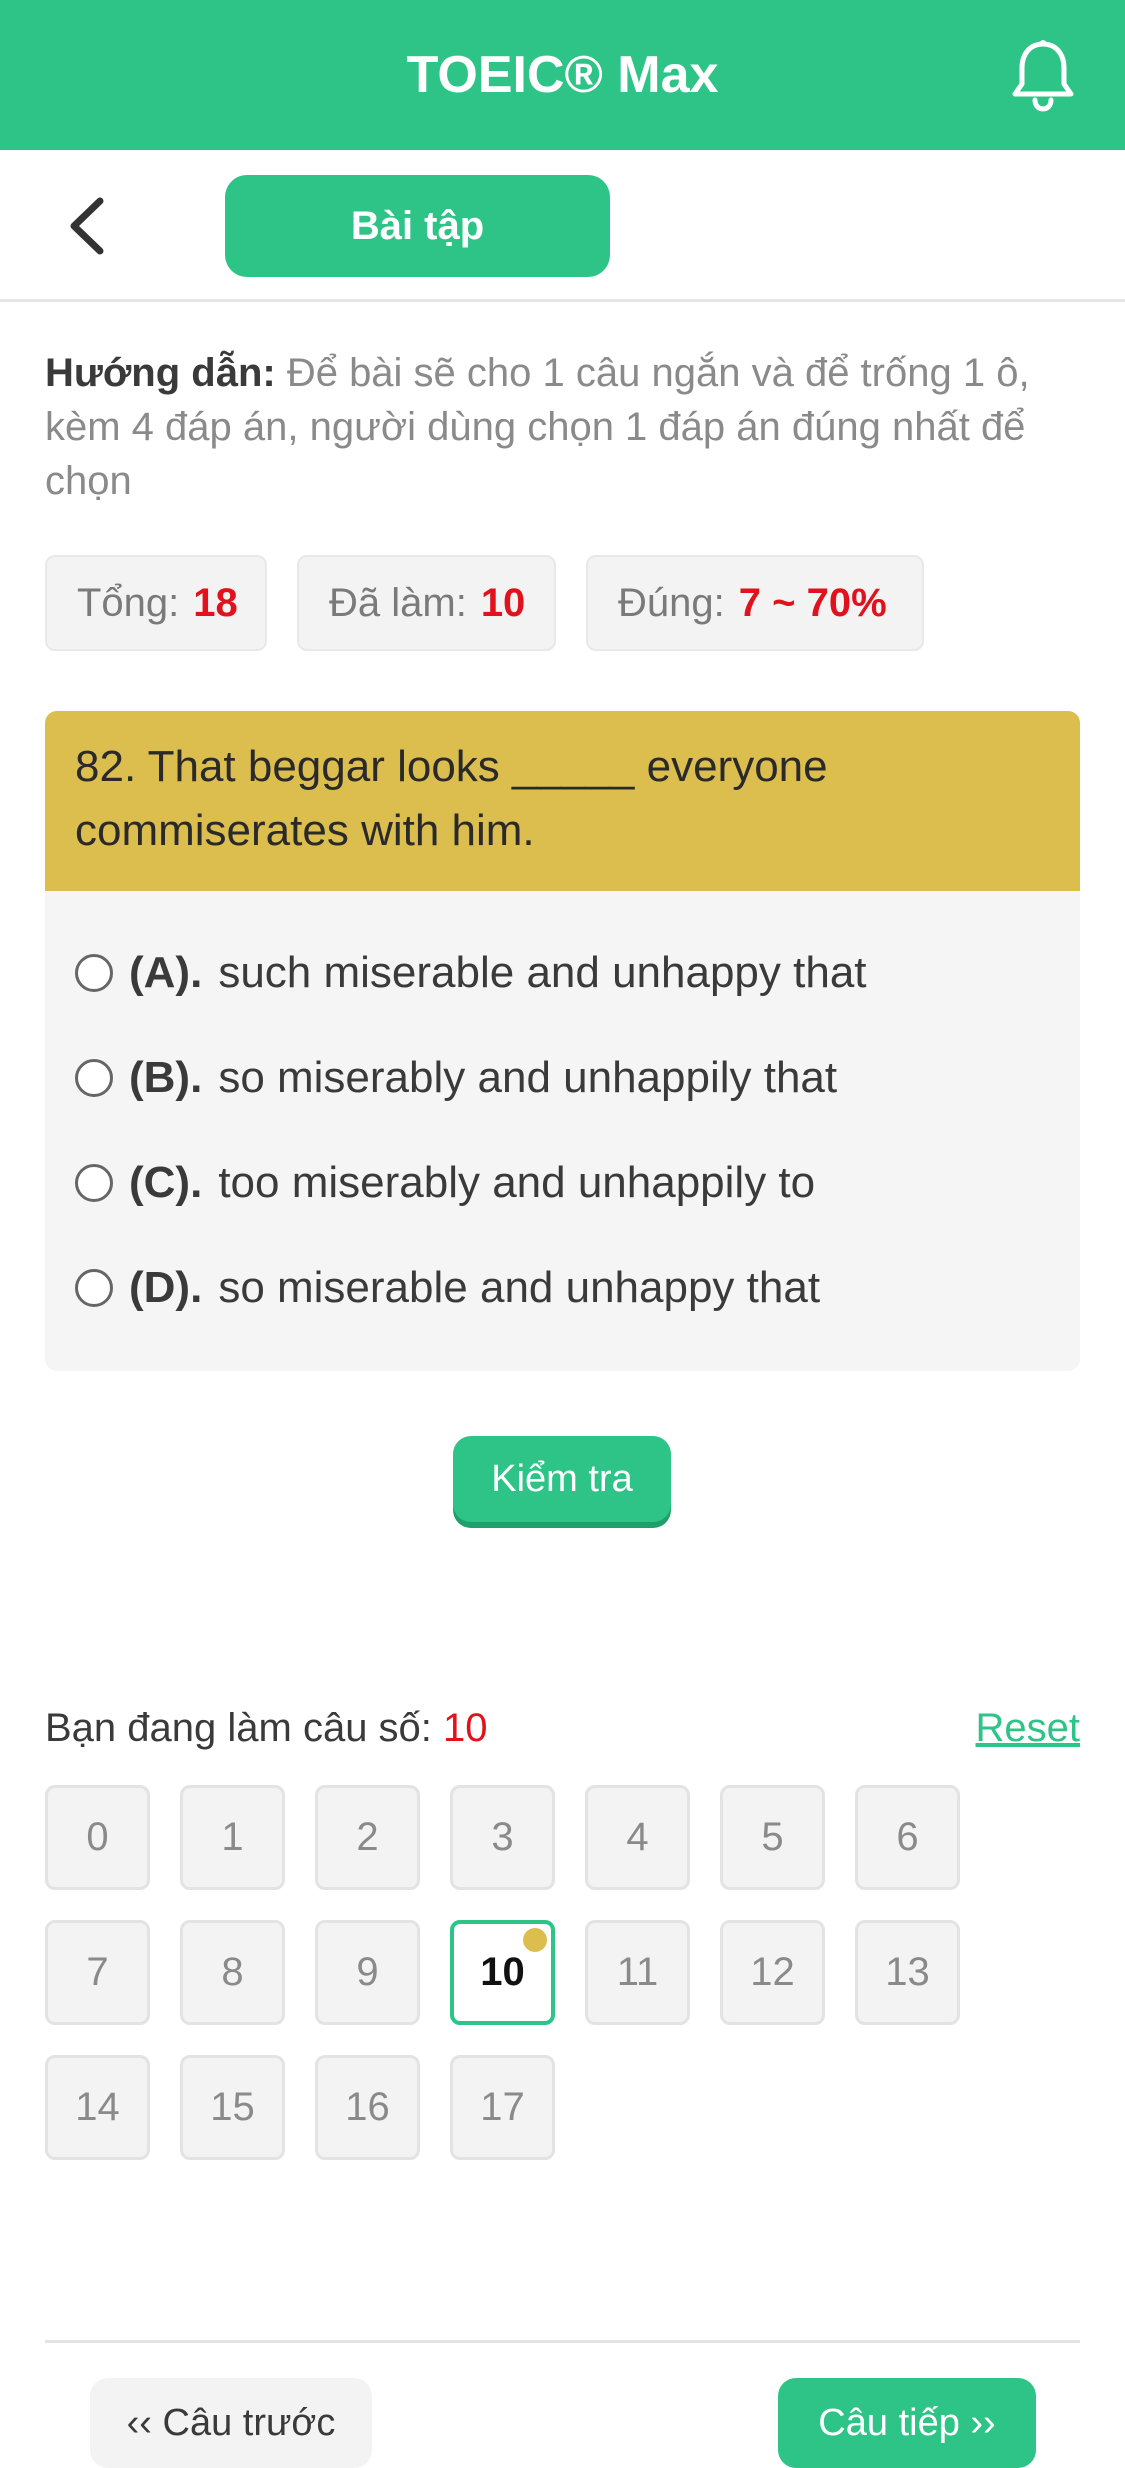 The width and height of the screenshot is (1125, 2468). I want to click on stat-correct-label: Đúng:, so click(671, 603).